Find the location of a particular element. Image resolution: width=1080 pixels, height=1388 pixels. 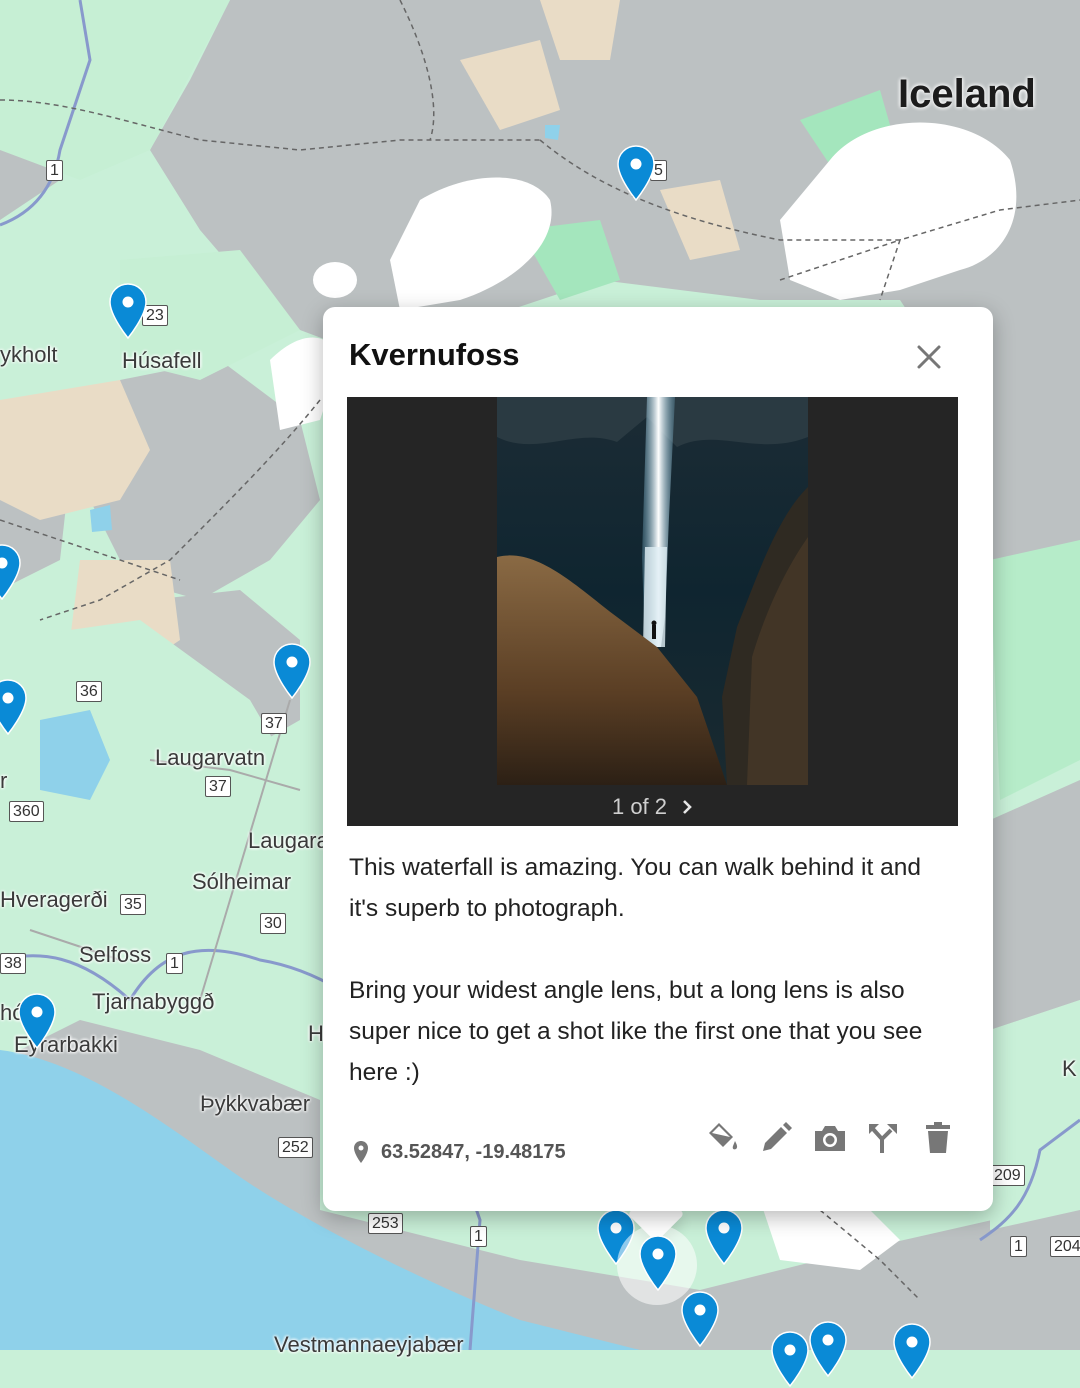

place-label: Laugarа is located at coordinates (288, 840).